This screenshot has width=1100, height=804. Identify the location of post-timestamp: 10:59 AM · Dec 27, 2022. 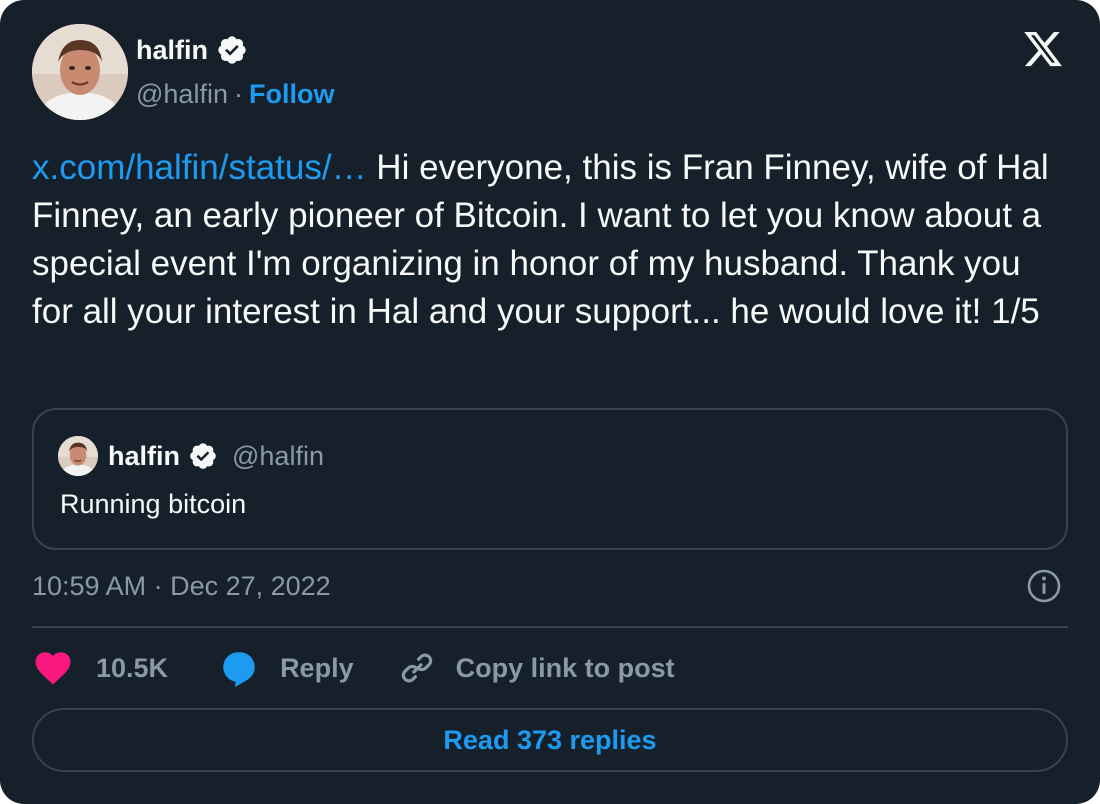
(181, 586).